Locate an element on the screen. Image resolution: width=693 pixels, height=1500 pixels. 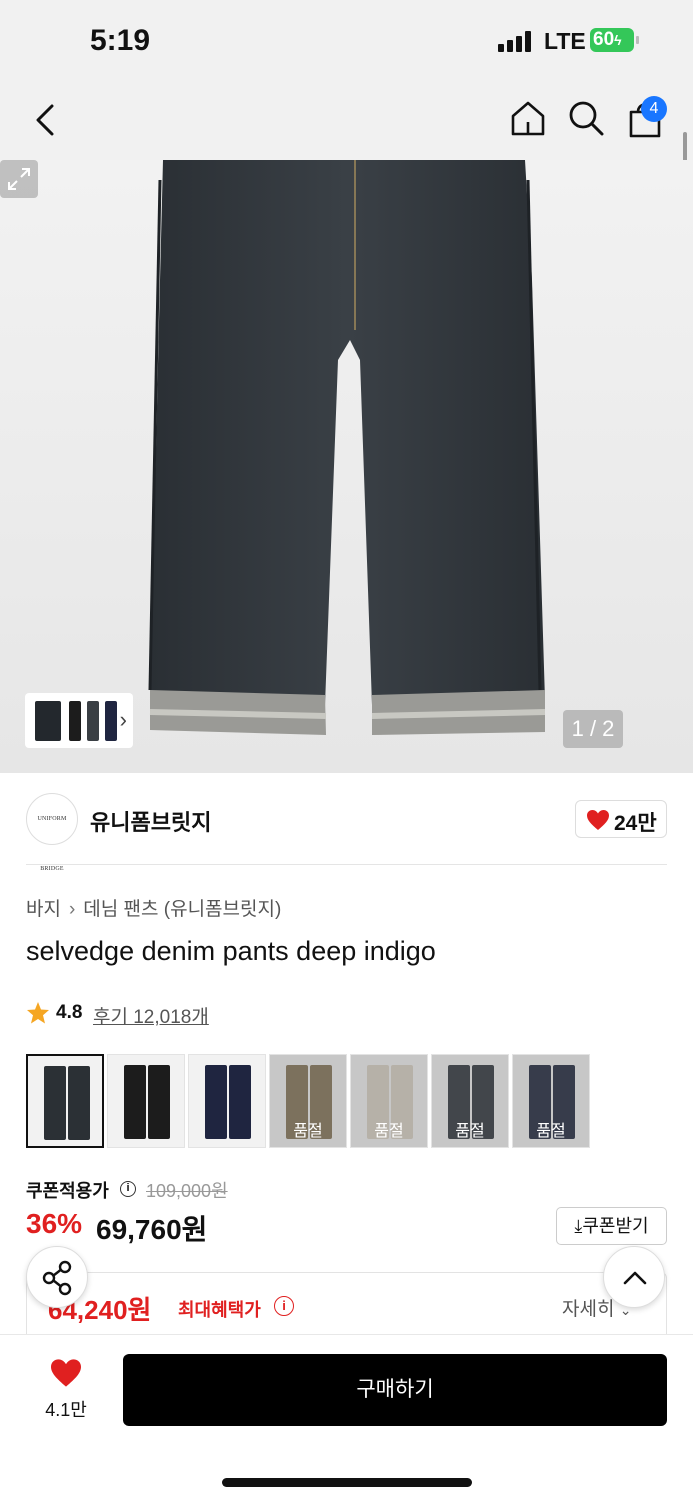
scroll-top-button is located at coordinates (634, 1277).